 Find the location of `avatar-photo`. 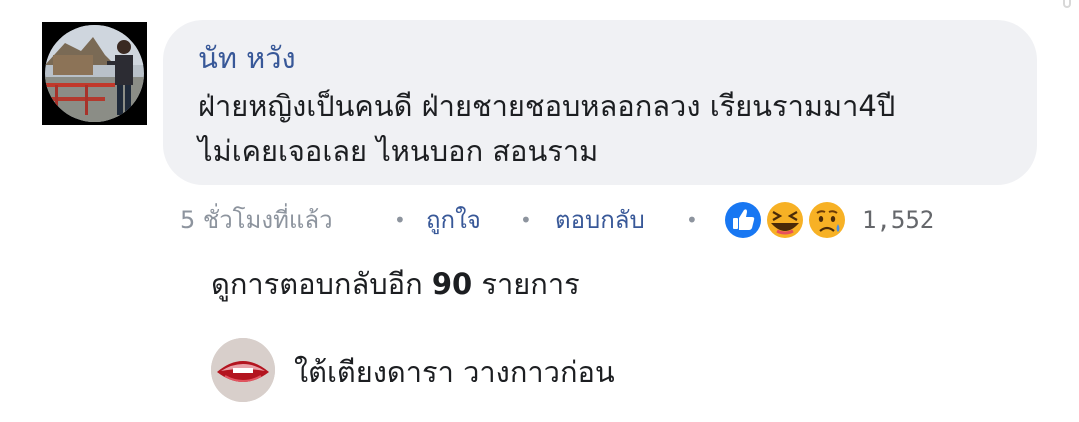

avatar-photo is located at coordinates (94, 73).